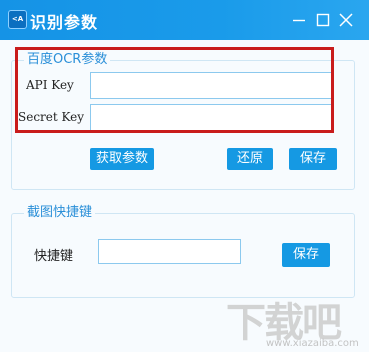  What do you see at coordinates (17, 19) in the screenshot?
I see `app-icon: <A` at bounding box center [17, 19].